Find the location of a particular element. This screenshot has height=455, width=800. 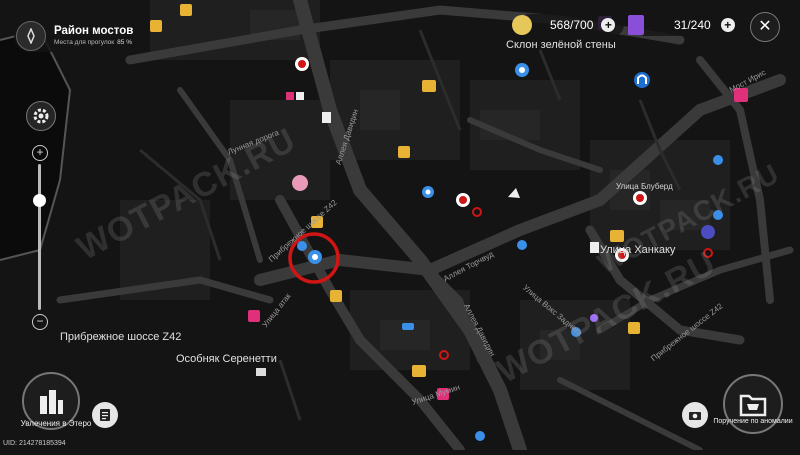

zoom-slider-handle is located at coordinates (39, 200).